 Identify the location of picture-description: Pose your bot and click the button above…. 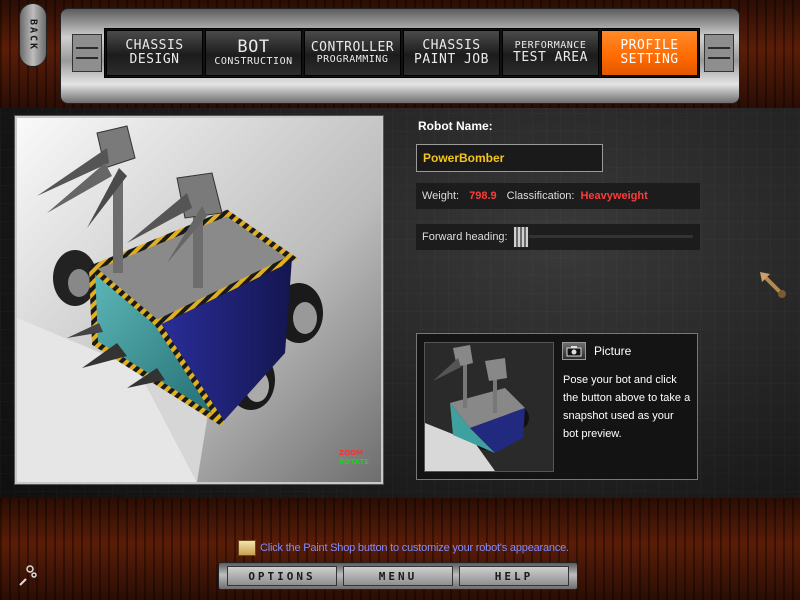
(627, 407).